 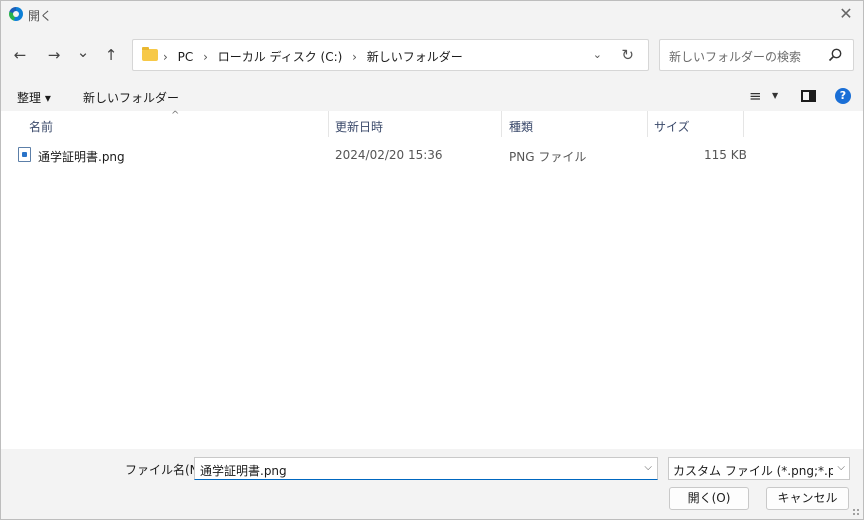 I want to click on new-folder-button: 新しいフォルダー, so click(x=131, y=97).